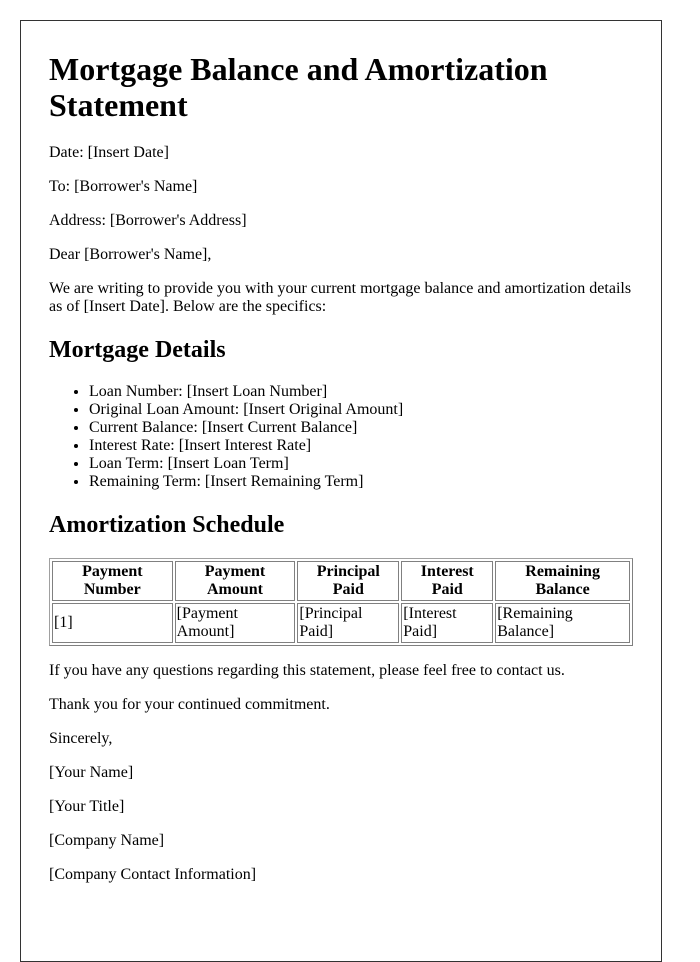 This screenshot has width=700, height=962. What do you see at coordinates (109, 152) in the screenshot?
I see `date-field: Date: [Insert Date]` at bounding box center [109, 152].